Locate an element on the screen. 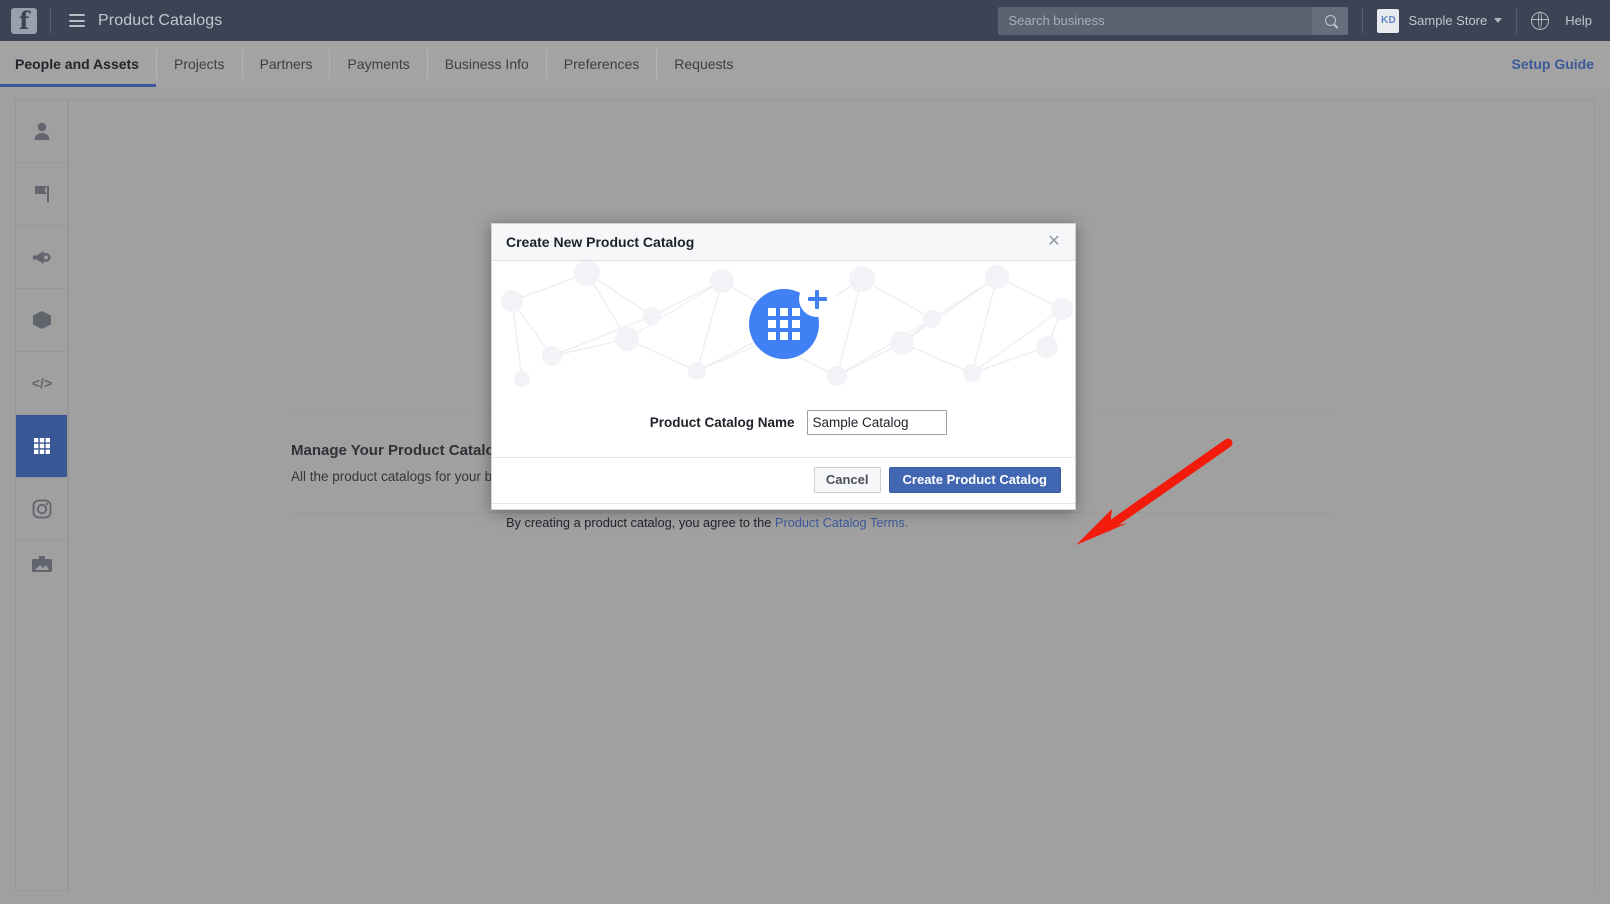  tab-partners: Partners is located at coordinates (287, 64).